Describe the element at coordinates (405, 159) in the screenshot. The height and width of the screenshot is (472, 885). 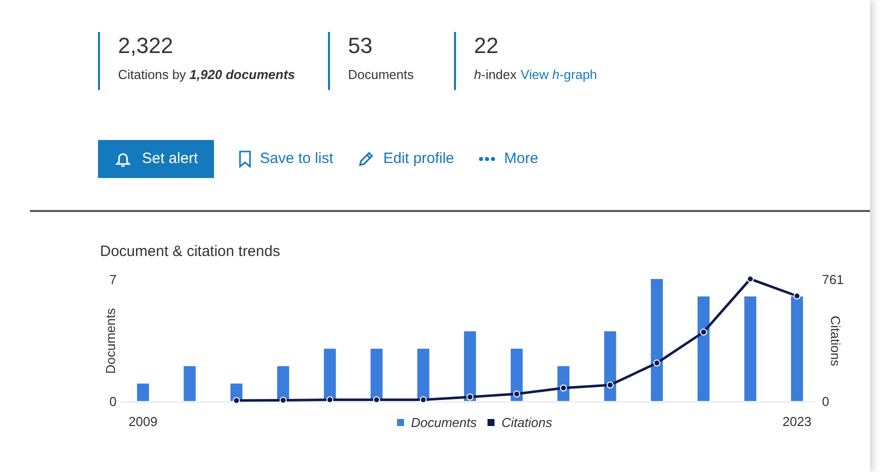
I see `action-link: Edit profile` at that location.